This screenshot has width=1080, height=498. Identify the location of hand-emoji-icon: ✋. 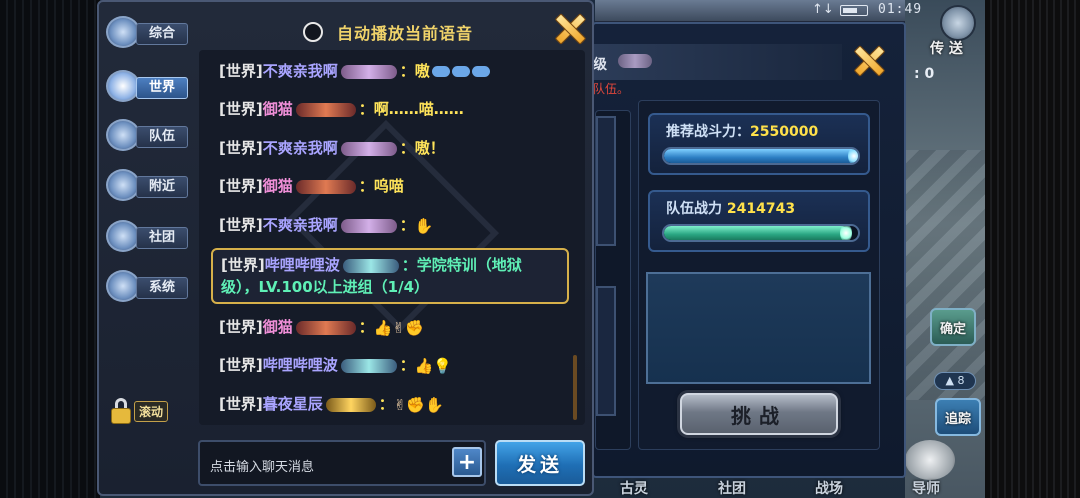
(424, 225).